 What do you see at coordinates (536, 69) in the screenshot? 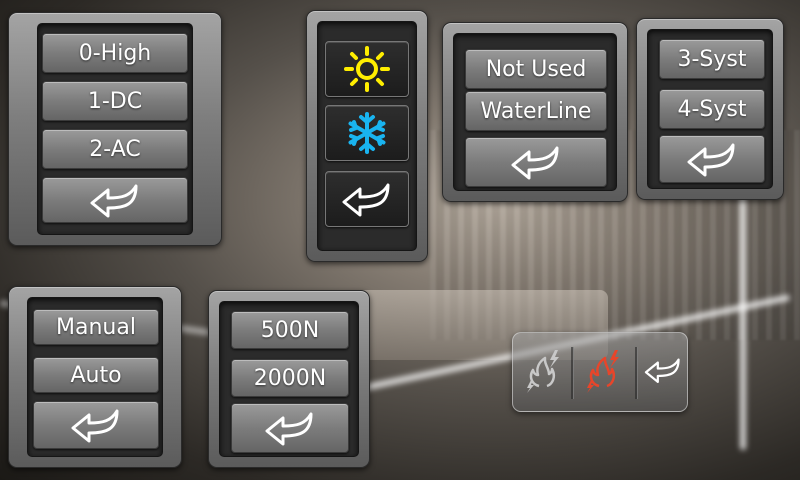
I see `option-not-used-button: Not Used` at bounding box center [536, 69].